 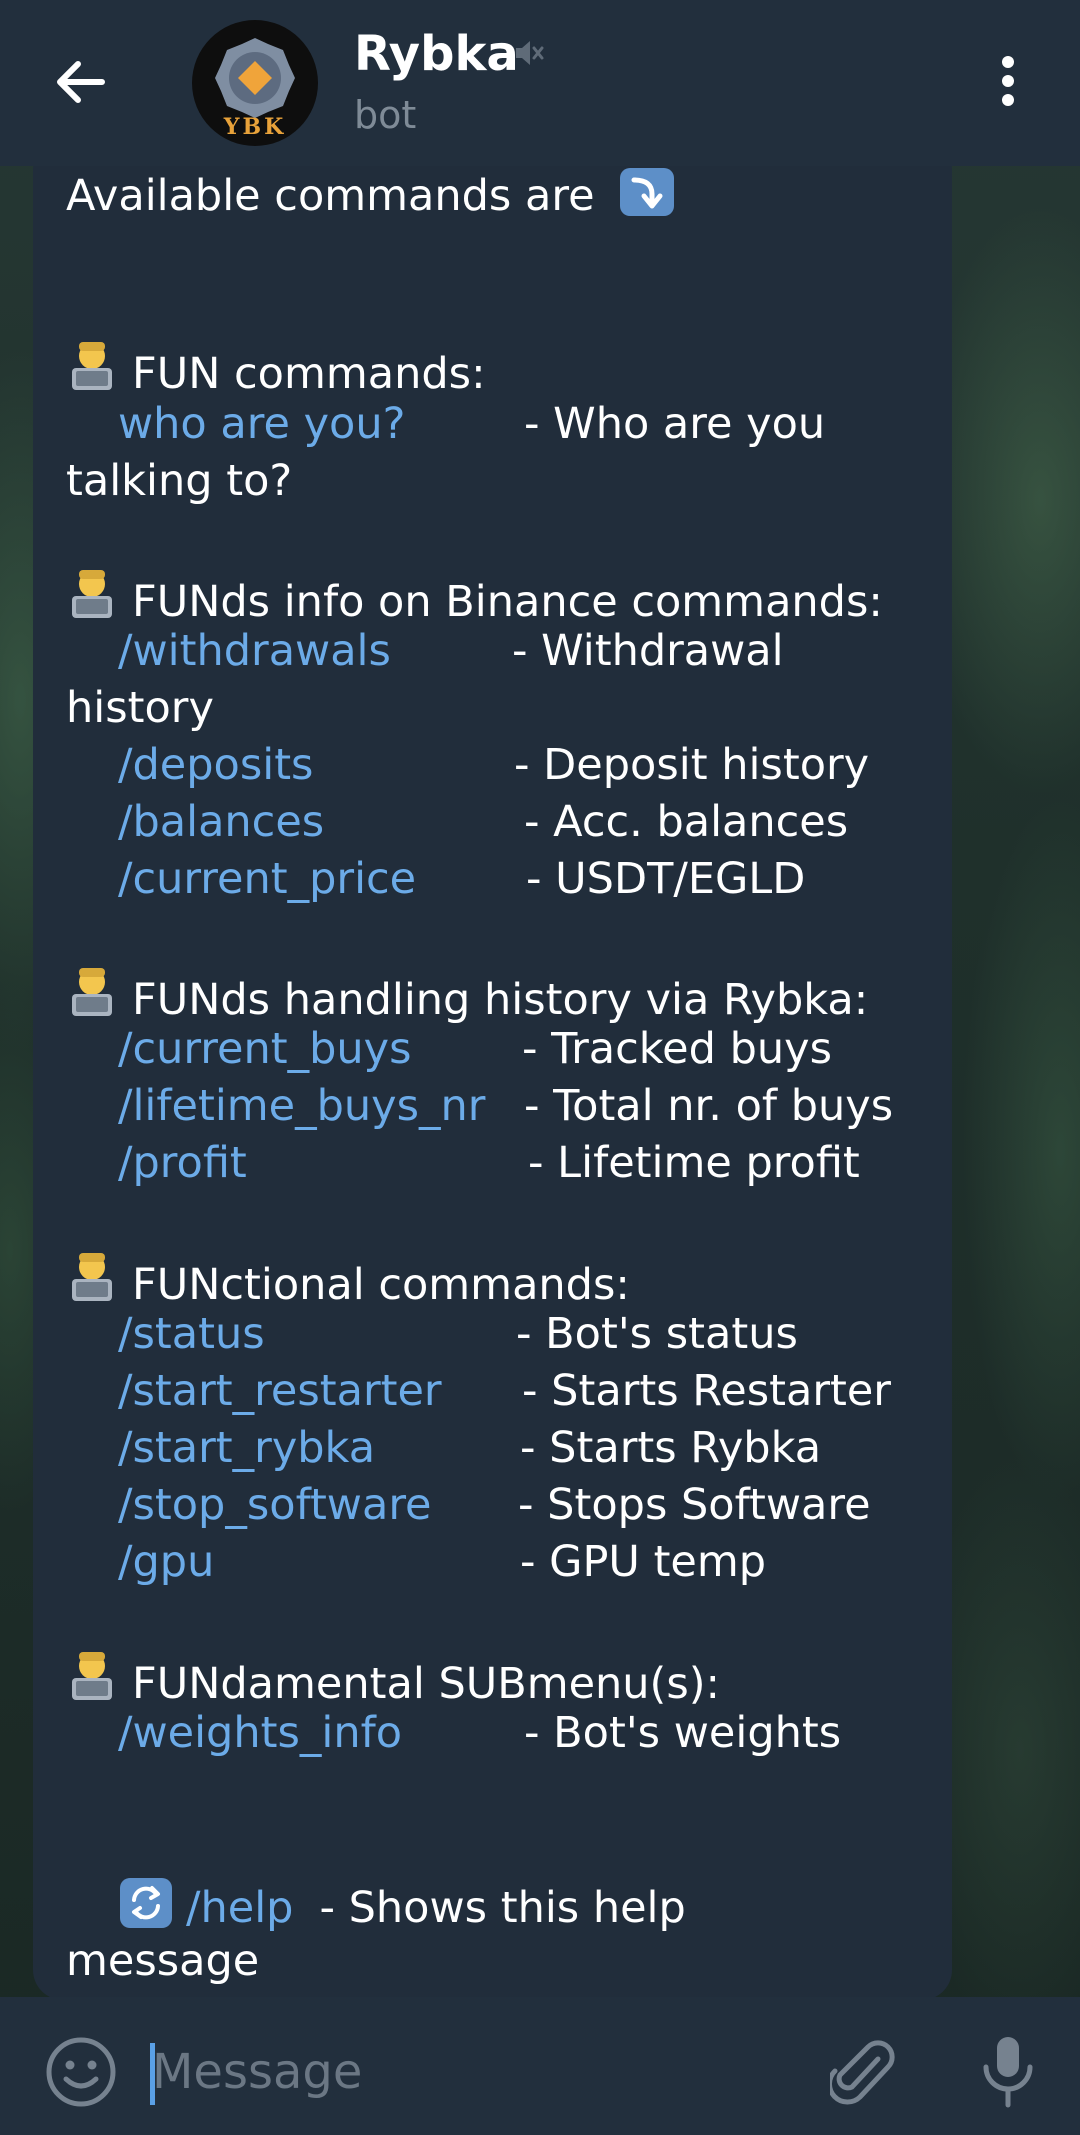 What do you see at coordinates (265, 1049) in the screenshot?
I see `command-link-current-buys: /current_buys` at bounding box center [265, 1049].